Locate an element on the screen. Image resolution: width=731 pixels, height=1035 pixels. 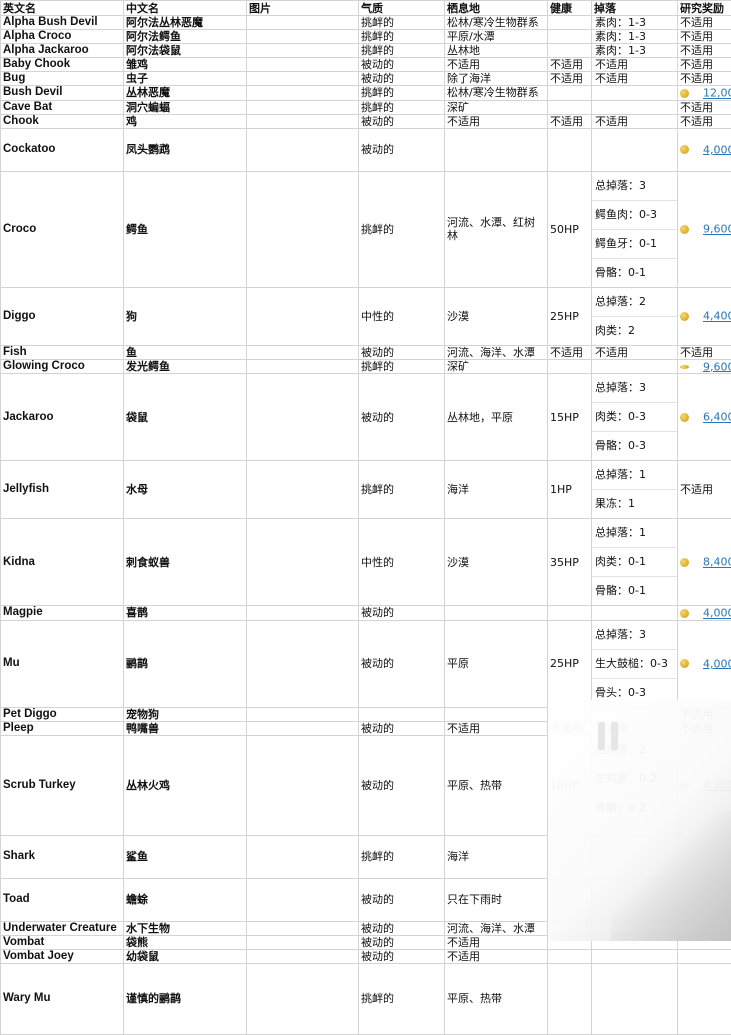
cell-cn-name: 丛林恶魔 is located at coordinates (185, 93).